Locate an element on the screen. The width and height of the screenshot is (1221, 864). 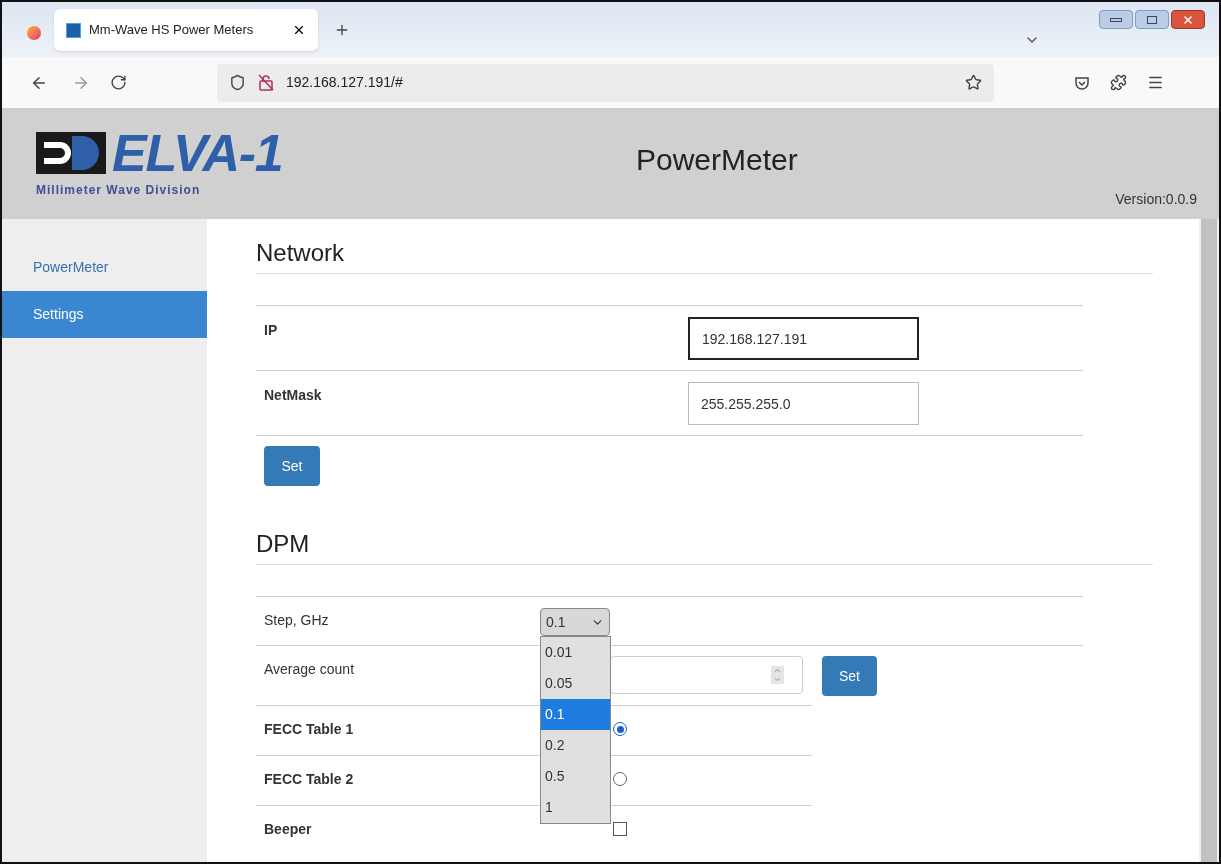
row-label: FECC Table 2 is located at coordinates (309, 779).